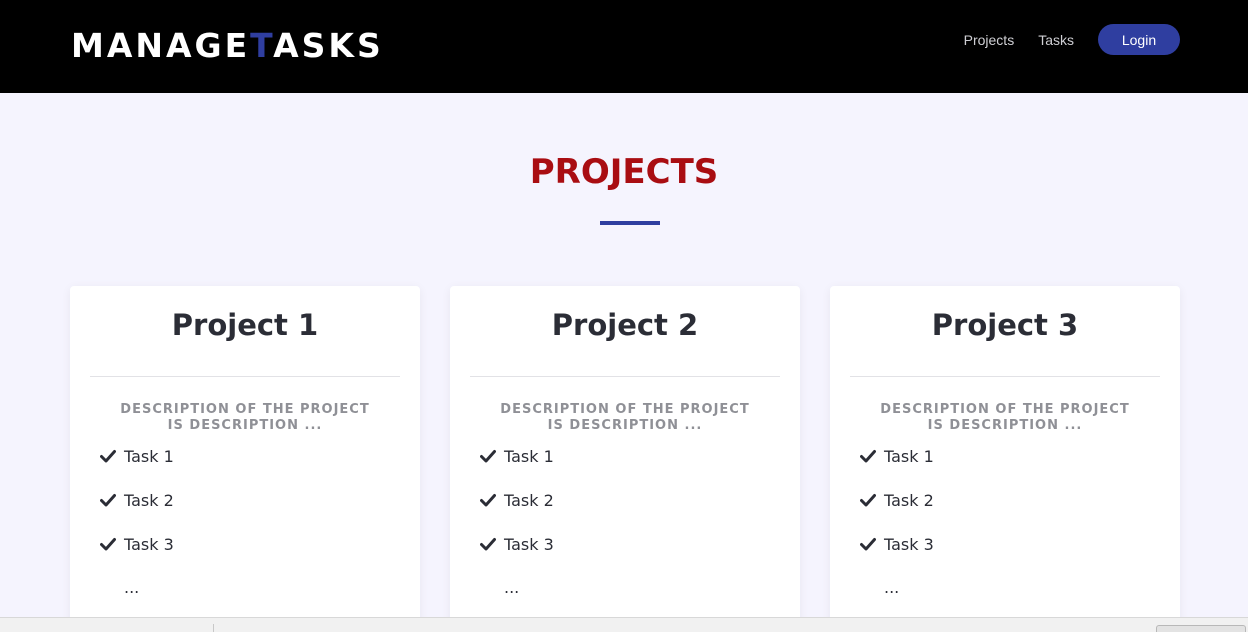 The image size is (1248, 632). I want to click on status-bar-divider, so click(213, 628).